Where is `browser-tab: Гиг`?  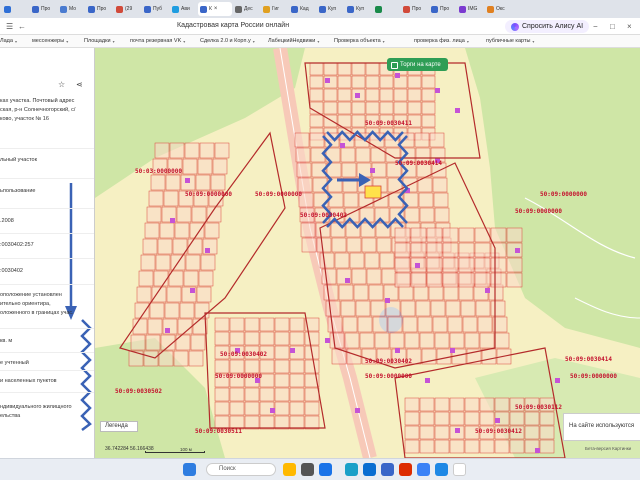 browser-tab: Гиг is located at coordinates (274, 9).